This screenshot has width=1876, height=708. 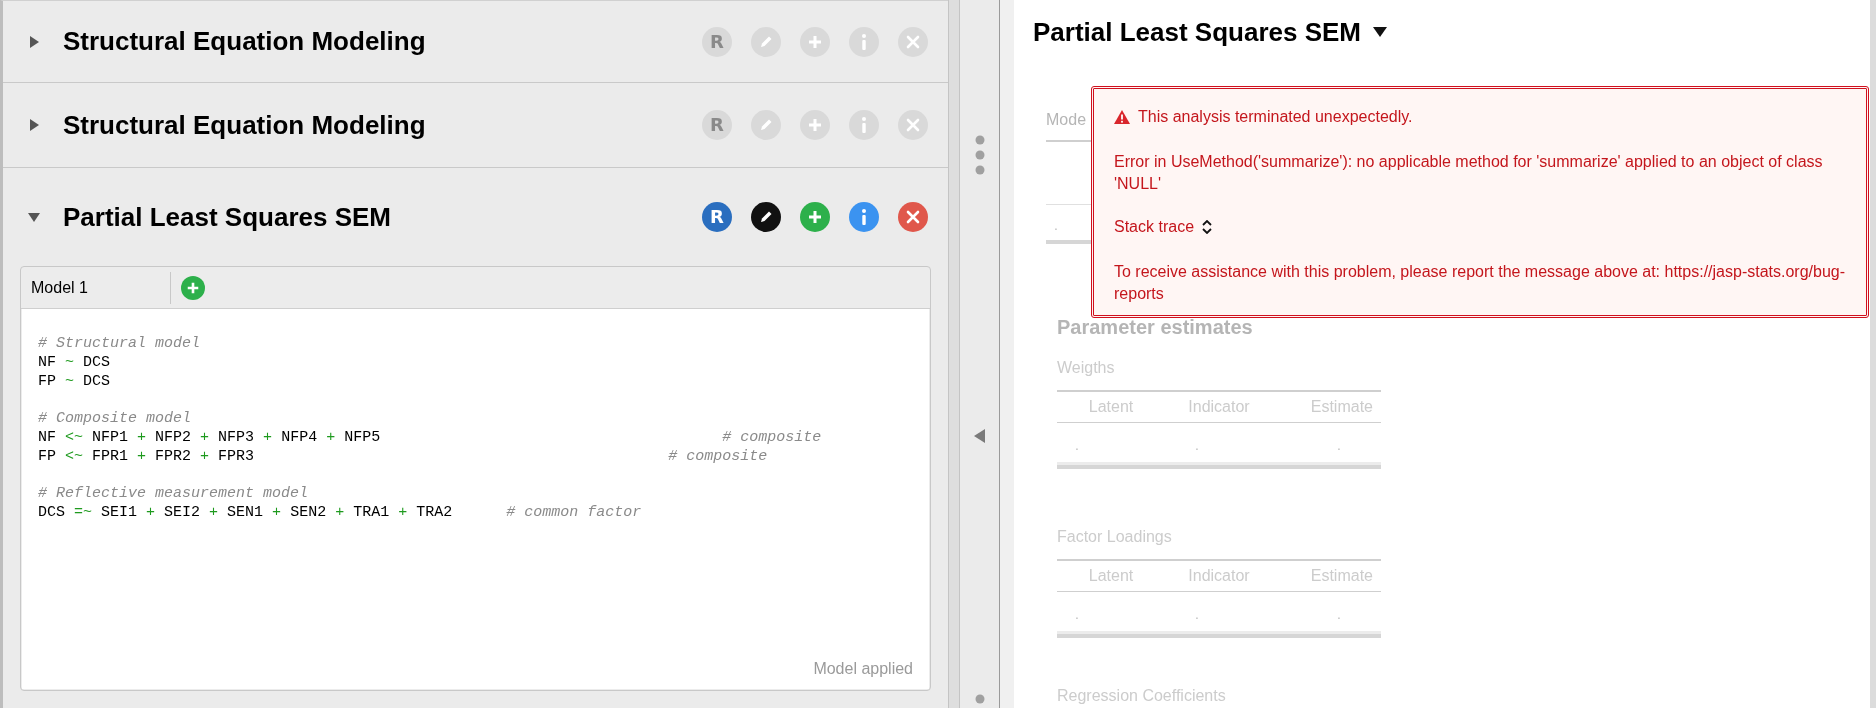 I want to click on code-line: FP <~ FPR1 + FPR2 + FPR3 # composite, so click(x=403, y=457).